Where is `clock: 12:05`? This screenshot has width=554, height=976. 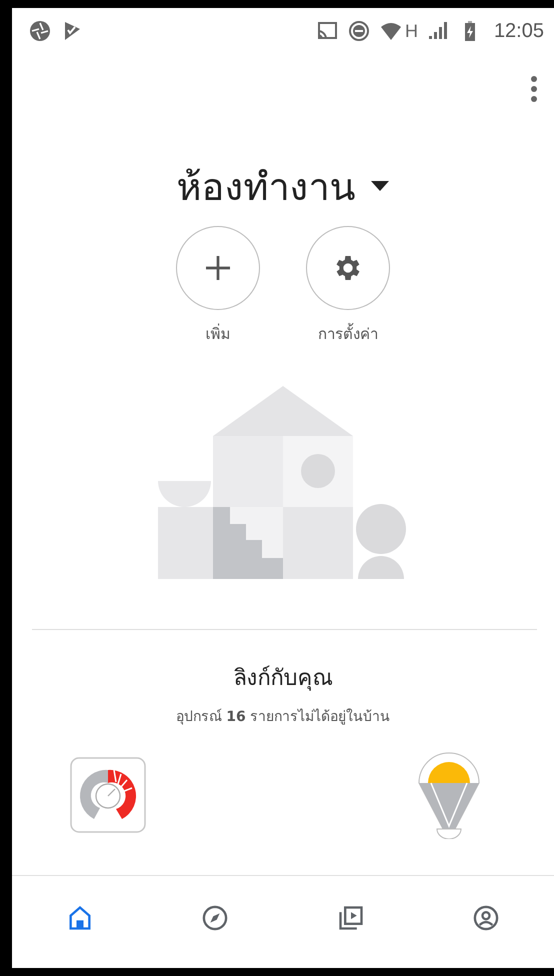
clock: 12:05 is located at coordinates (519, 31).